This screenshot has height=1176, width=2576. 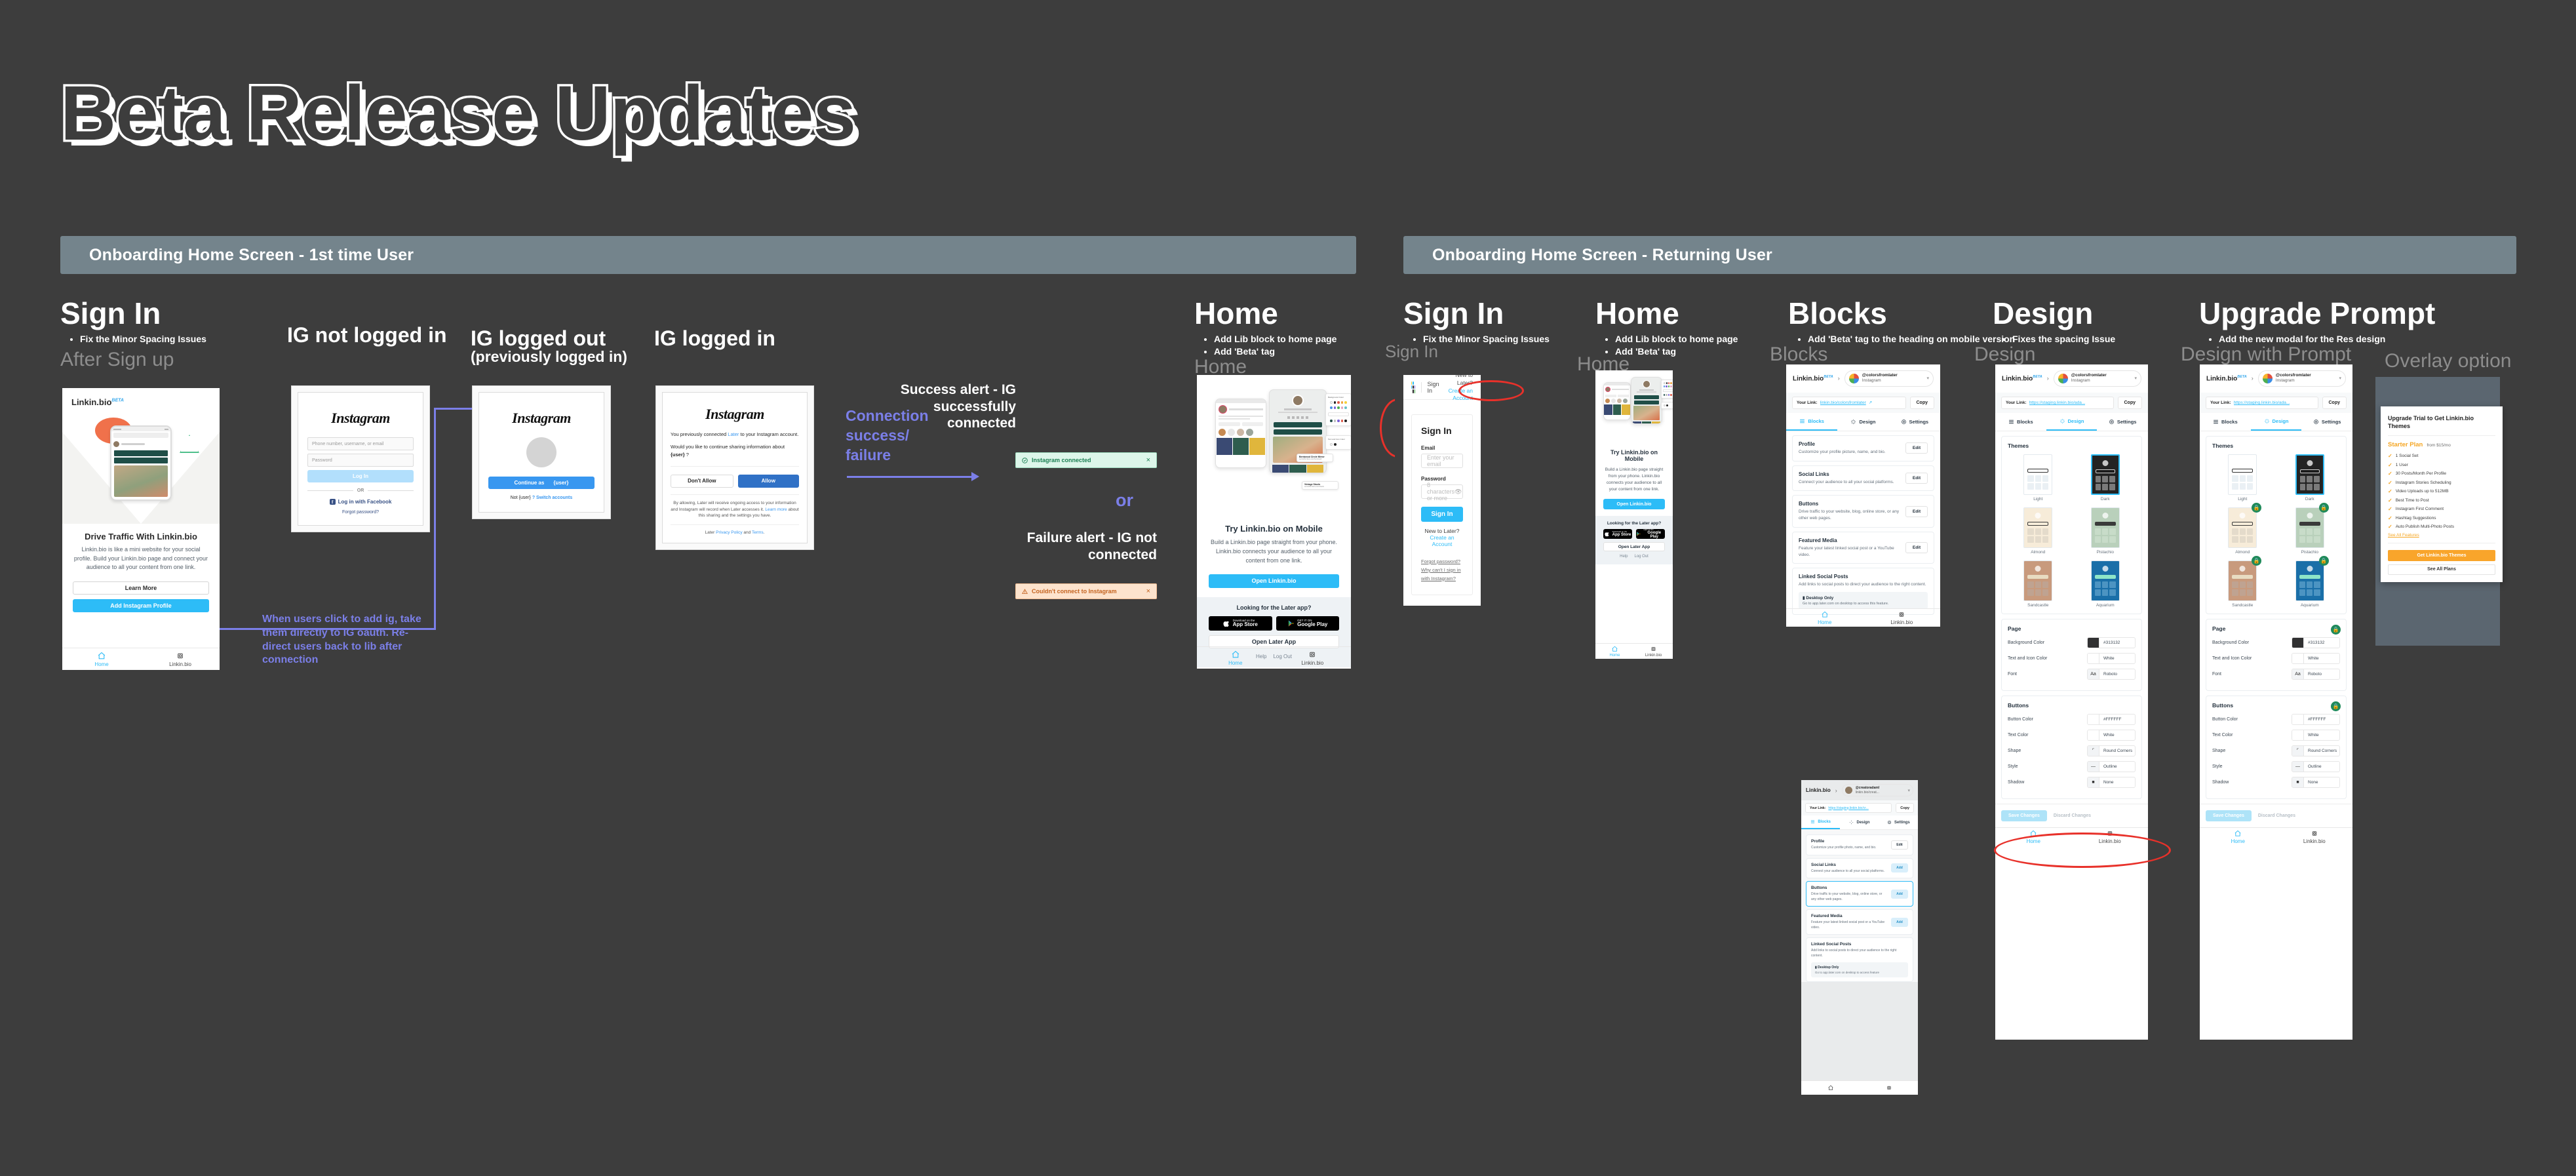 What do you see at coordinates (360, 512) in the screenshot?
I see `forgot-password-link: Forgot password?` at bounding box center [360, 512].